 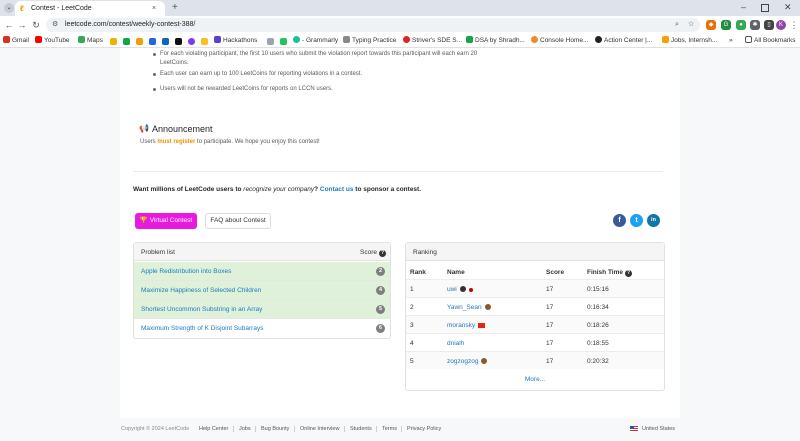 I want to click on footer-link-bug-bounty: Bug Bounty, so click(x=275, y=429).